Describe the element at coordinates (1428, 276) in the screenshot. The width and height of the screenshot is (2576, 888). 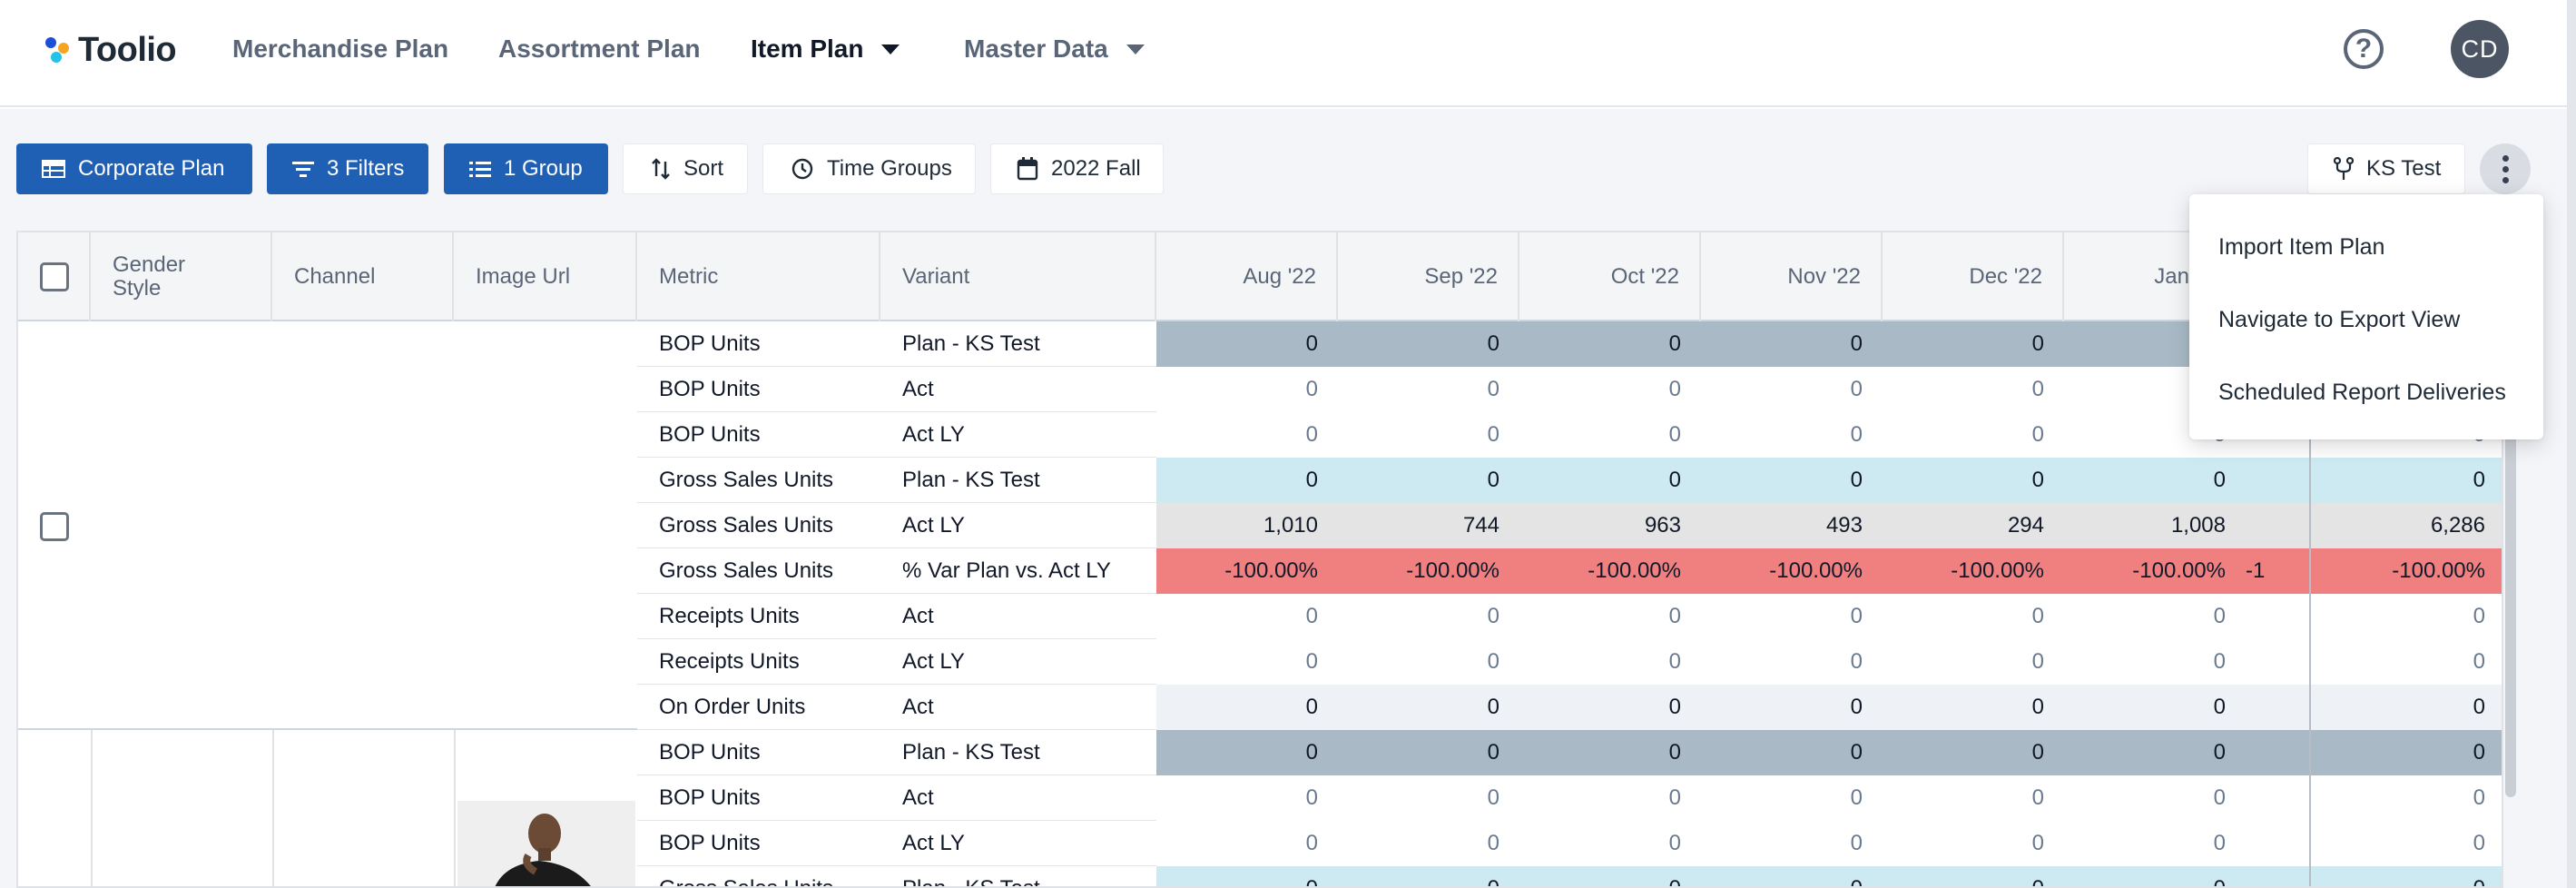
I see `header-month: Sep '22` at that location.